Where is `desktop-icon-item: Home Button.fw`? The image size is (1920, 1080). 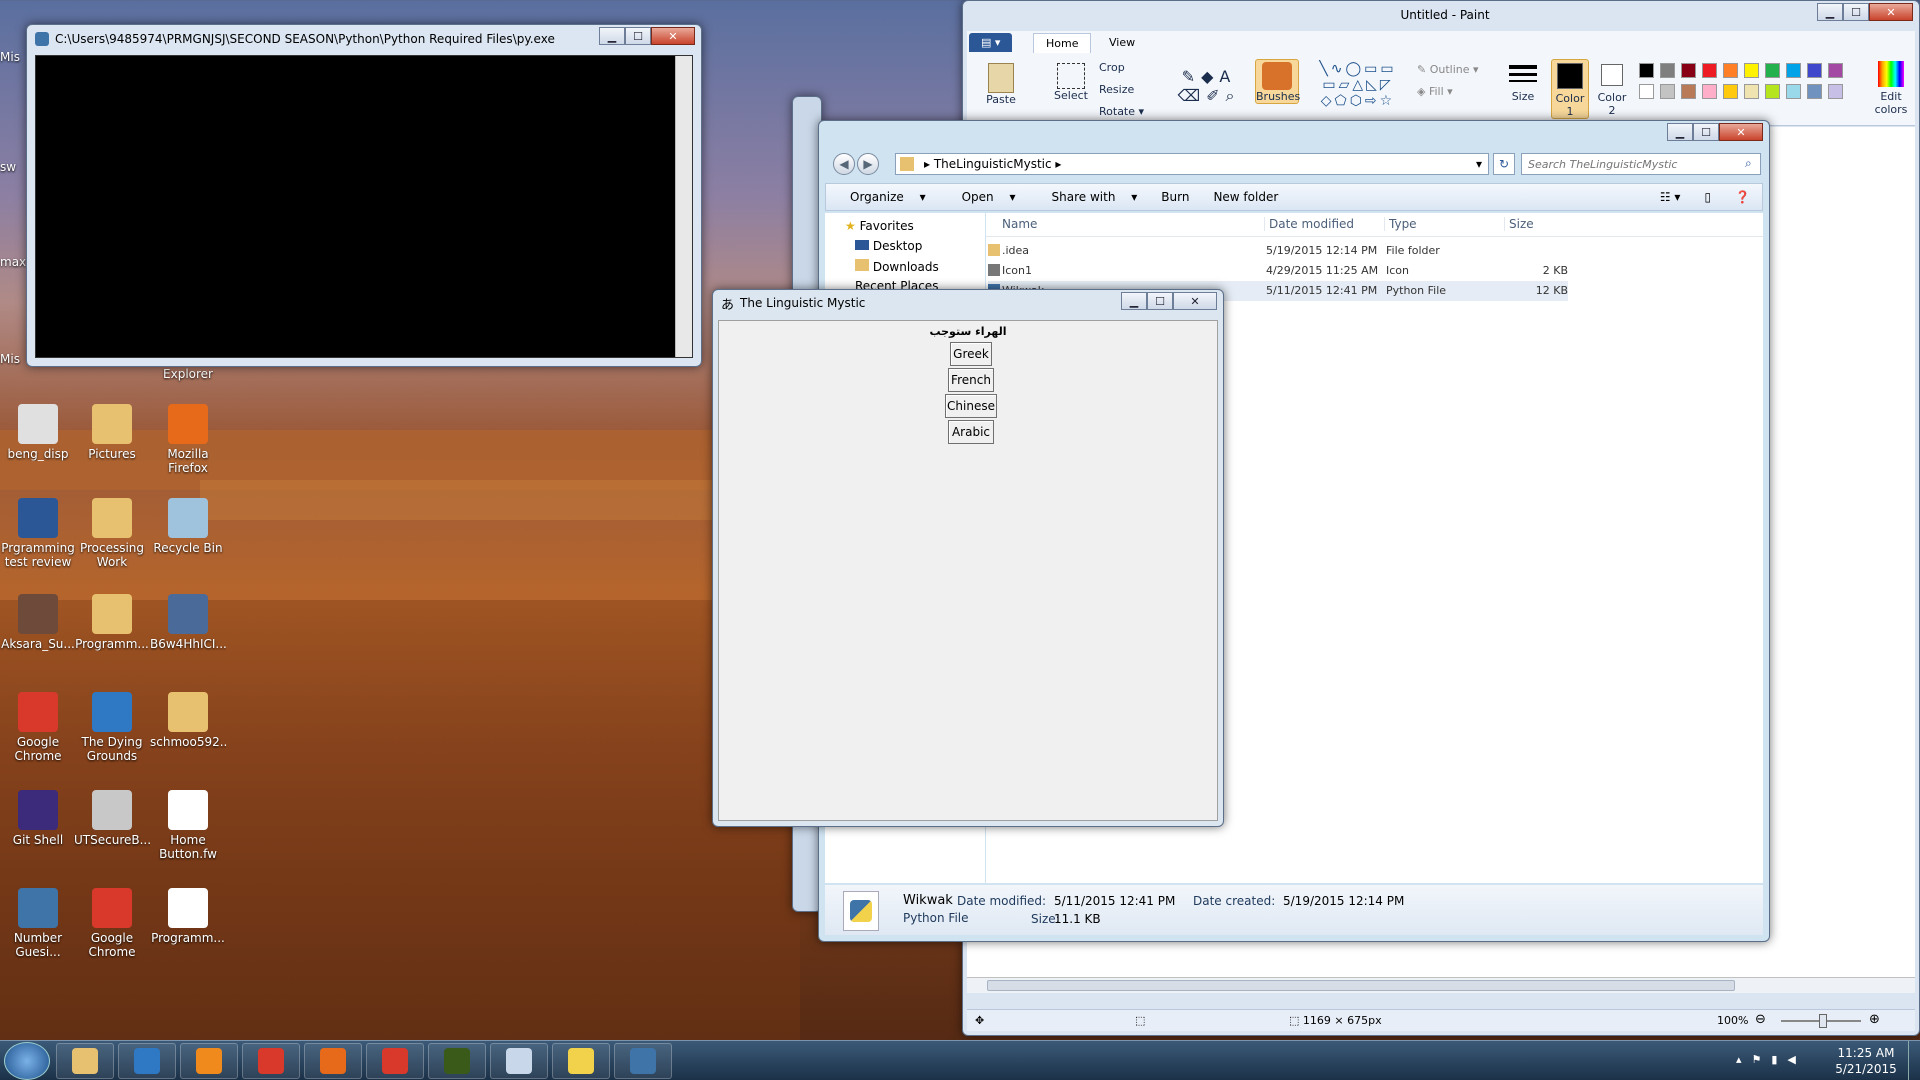
desktop-icon-item: Home Button.fw is located at coordinates (188, 825).